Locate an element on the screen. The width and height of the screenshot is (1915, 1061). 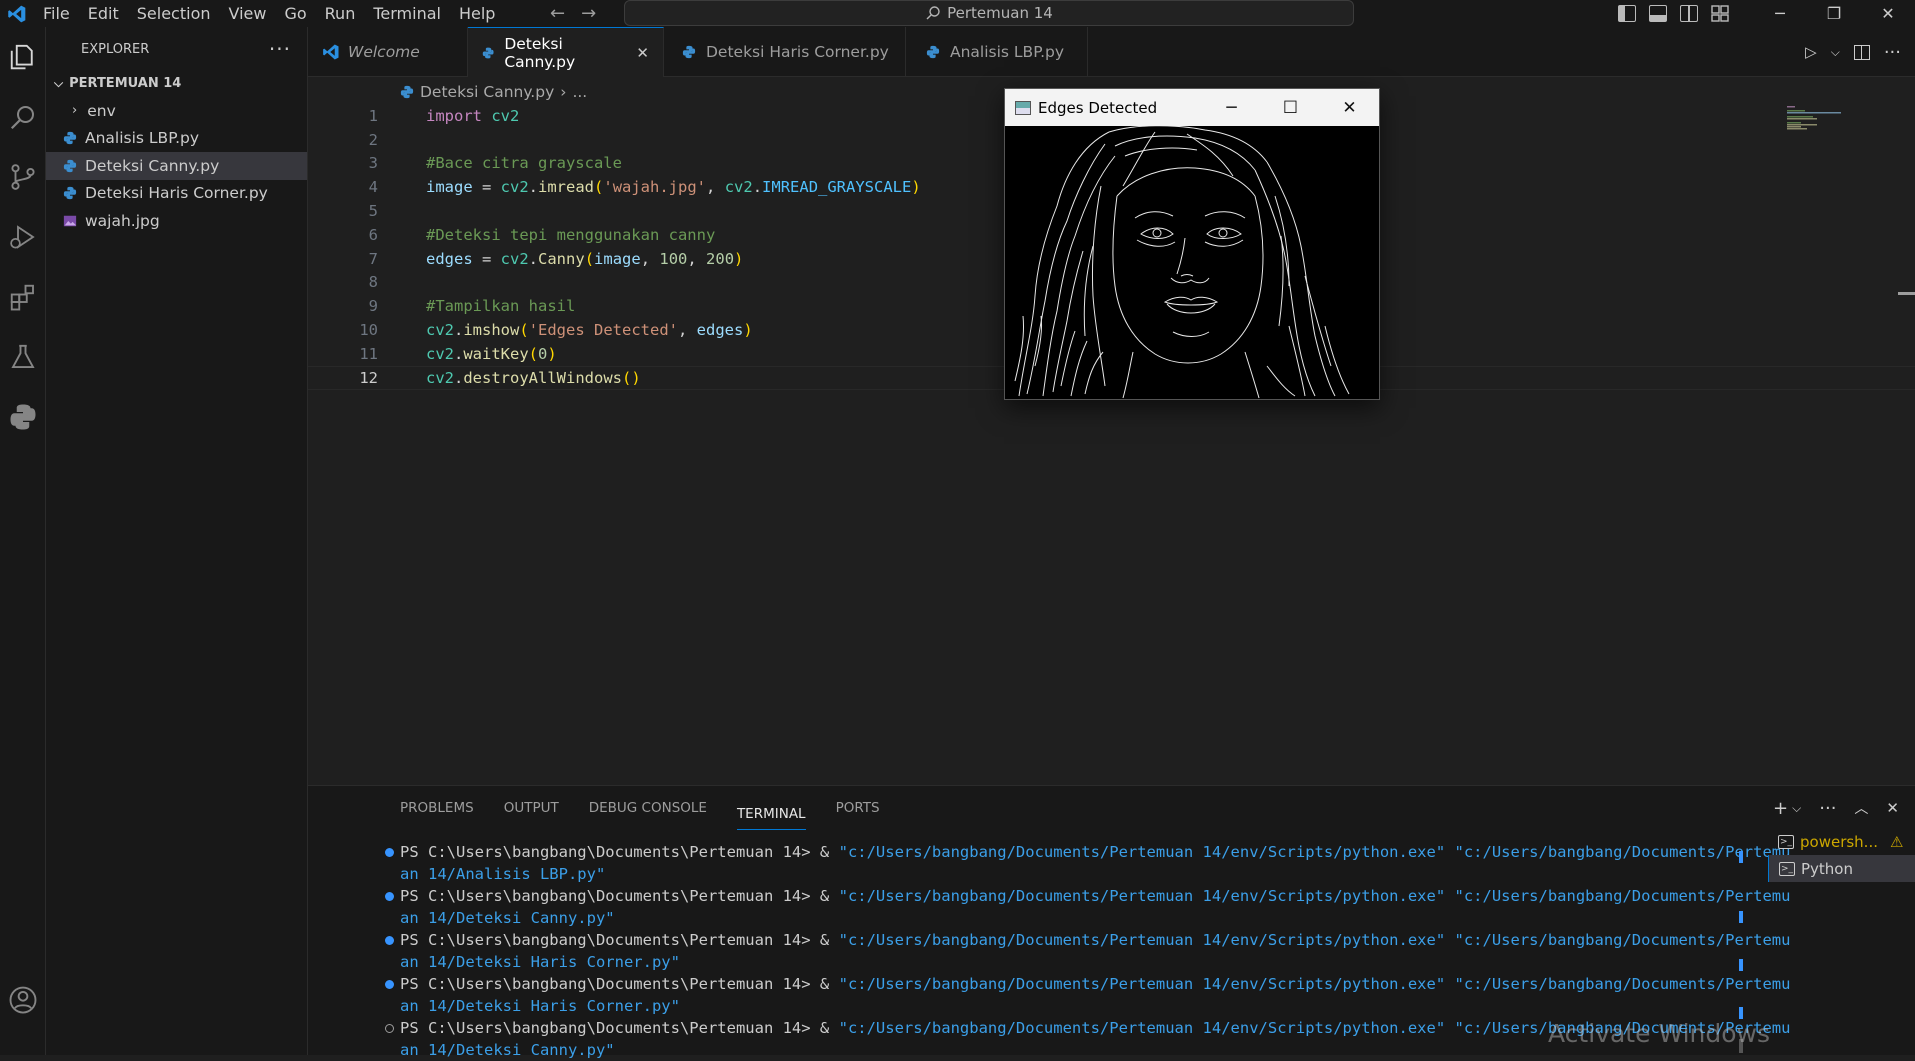
menu-file: File is located at coordinates (56, 13).